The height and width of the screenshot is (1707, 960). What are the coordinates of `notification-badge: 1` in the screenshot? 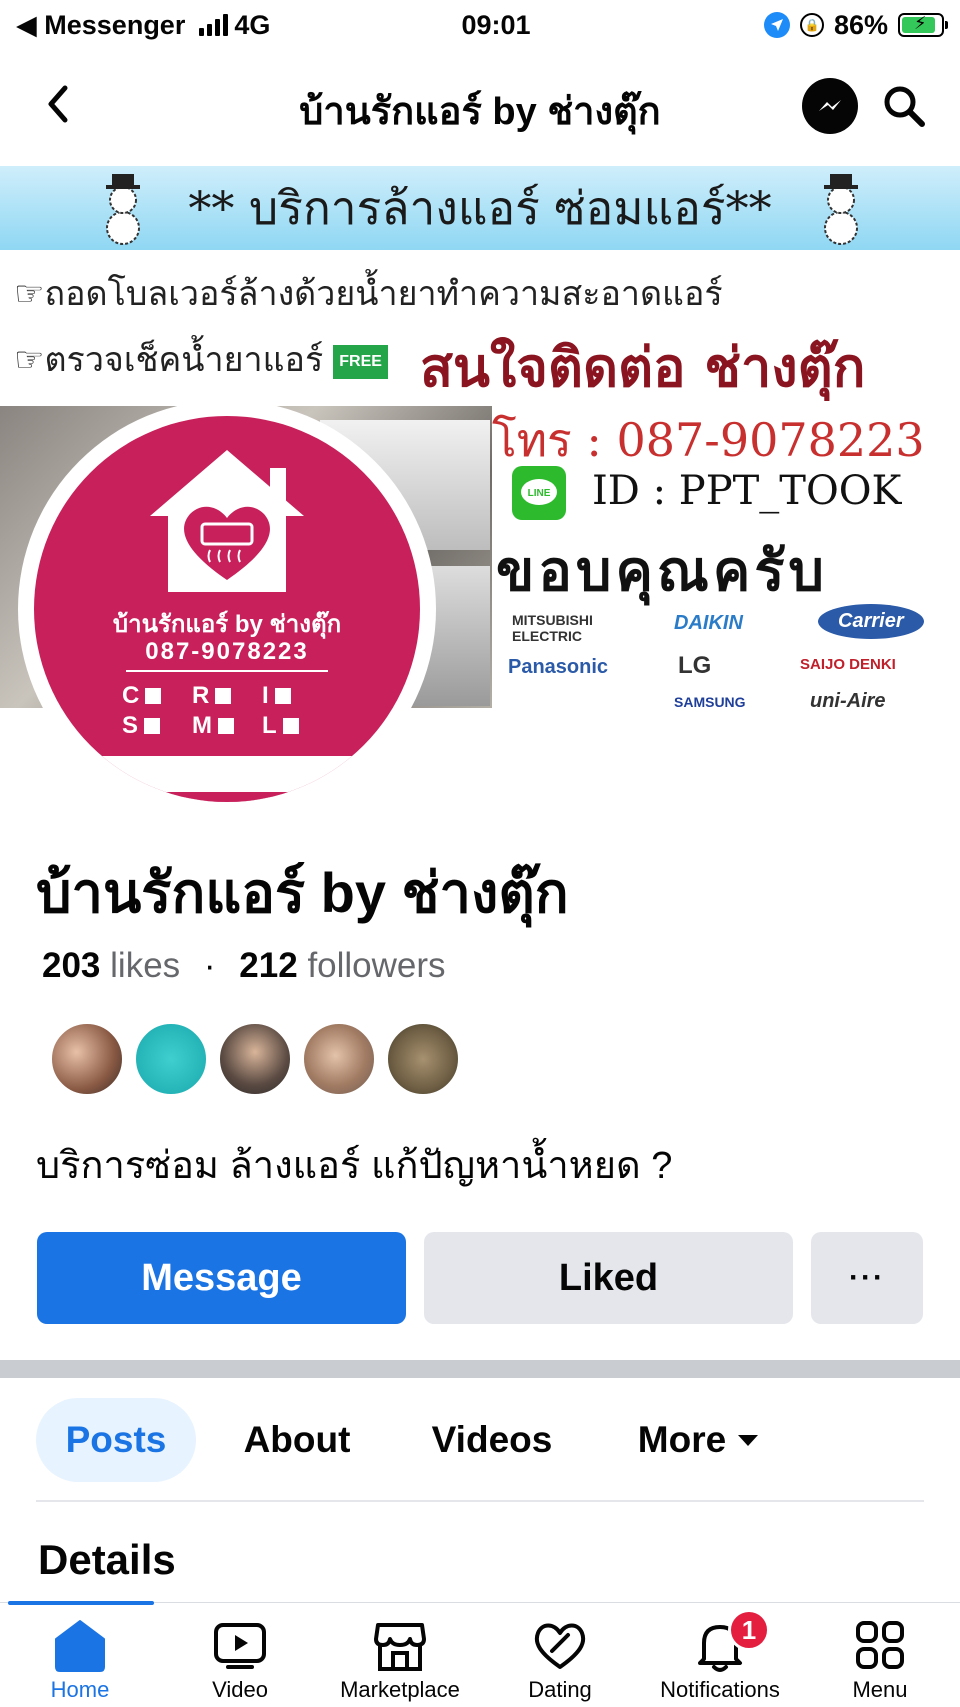 It's located at (749, 1630).